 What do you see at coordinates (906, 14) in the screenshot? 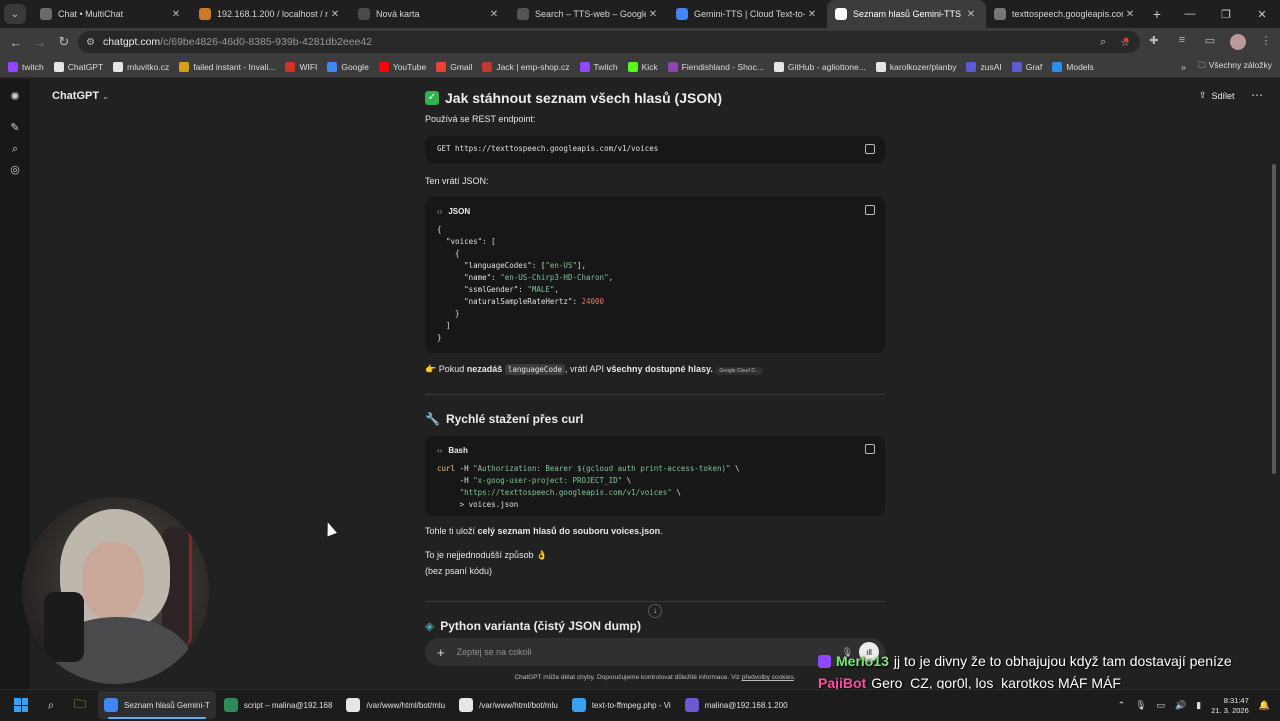
I see `browser-tab: Seznam hlasů Gemini-TTS ✕` at bounding box center [906, 14].